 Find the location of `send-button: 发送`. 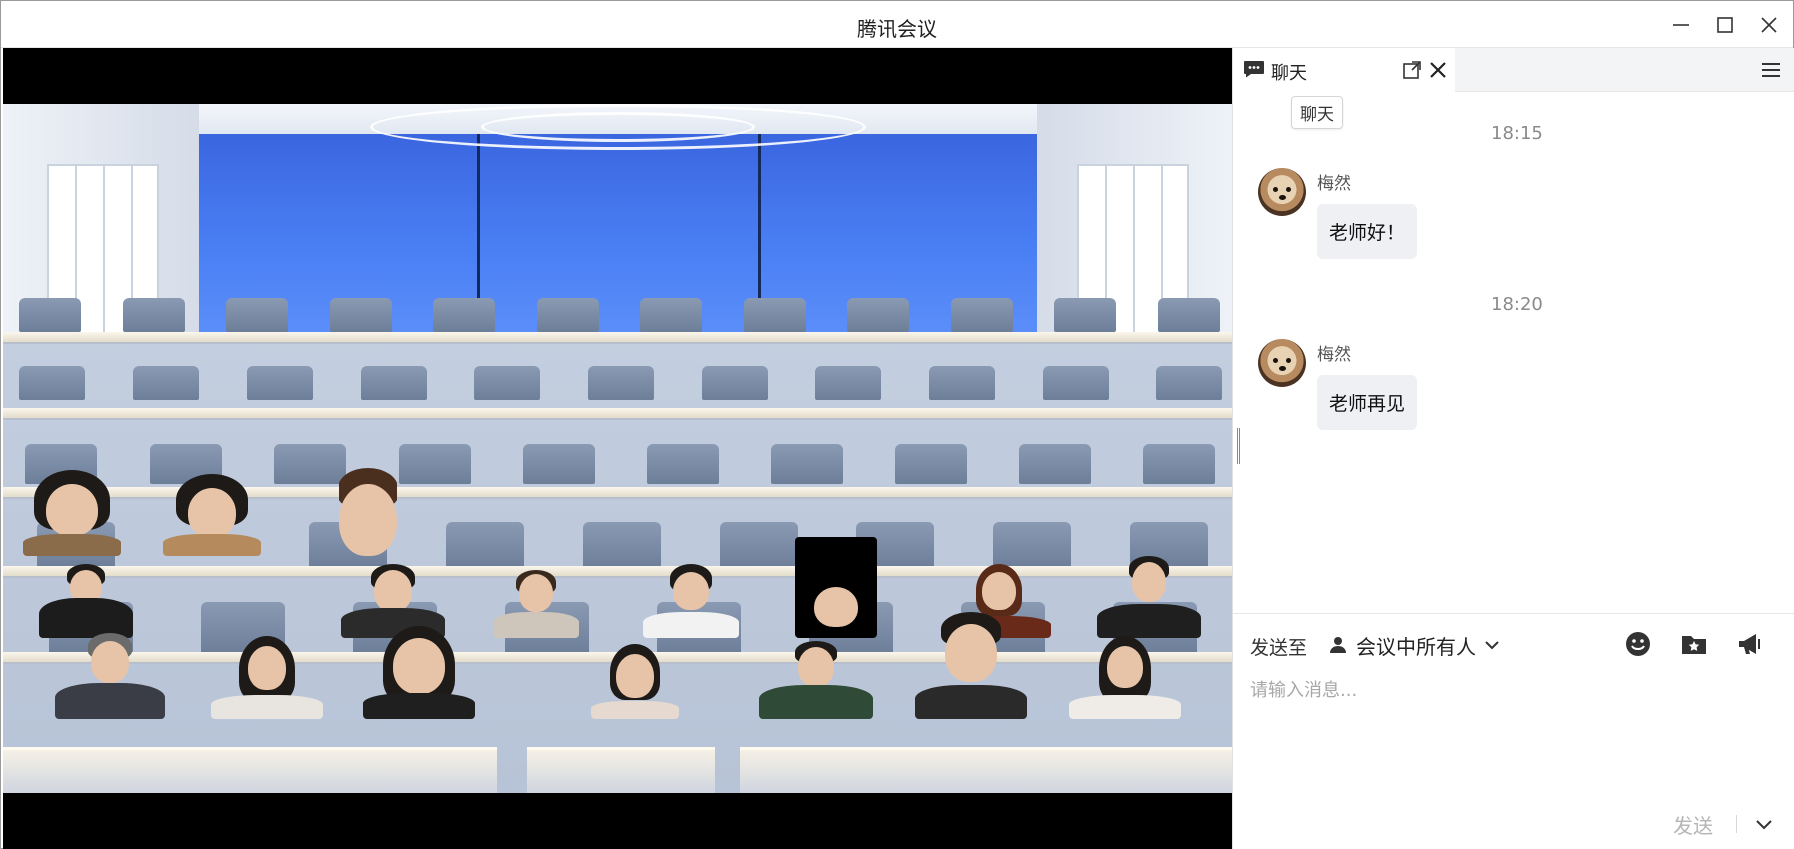

send-button: 发送 is located at coordinates (1693, 824).